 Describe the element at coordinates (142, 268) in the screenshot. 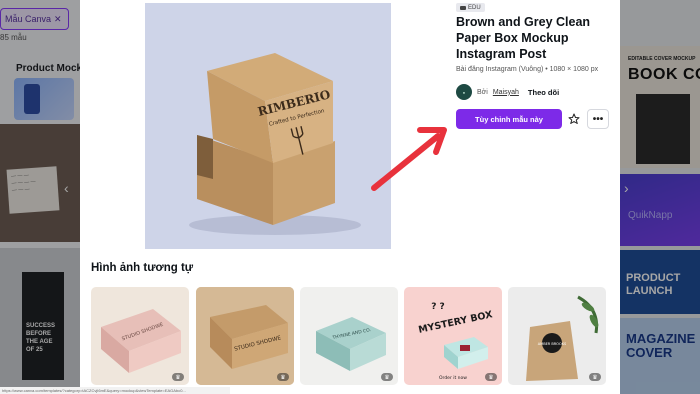

I see `similar-images-heading: Hình ảnh tương tự` at that location.